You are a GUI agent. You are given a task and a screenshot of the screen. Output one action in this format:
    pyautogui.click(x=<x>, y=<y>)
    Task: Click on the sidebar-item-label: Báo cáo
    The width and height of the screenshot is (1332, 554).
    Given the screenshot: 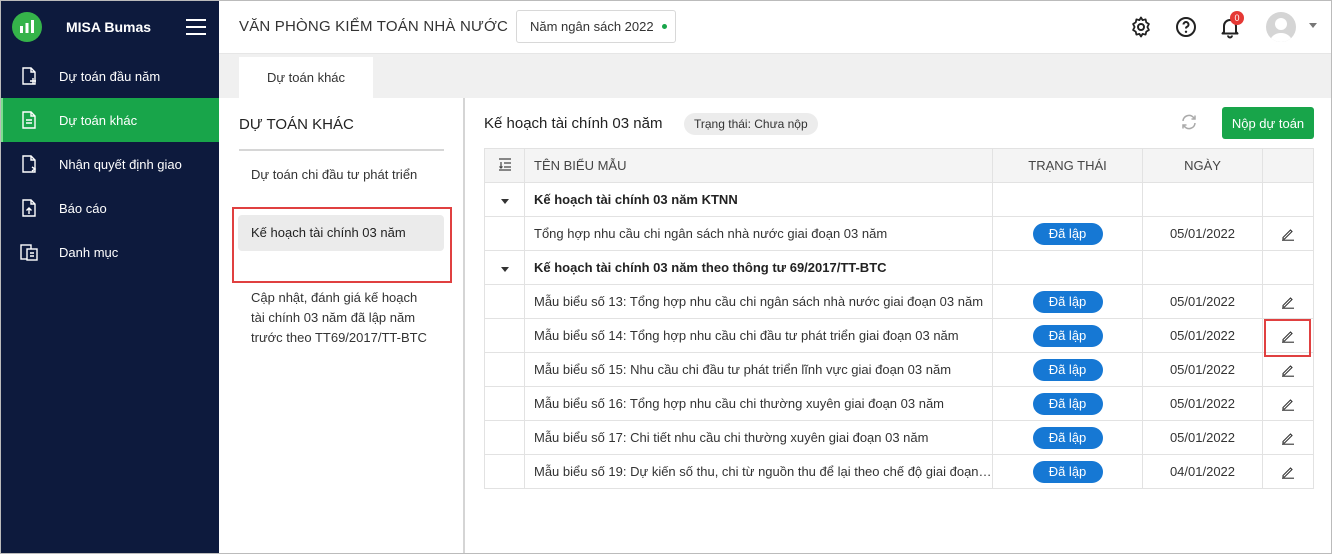 What is the action you would take?
    pyautogui.click(x=83, y=208)
    